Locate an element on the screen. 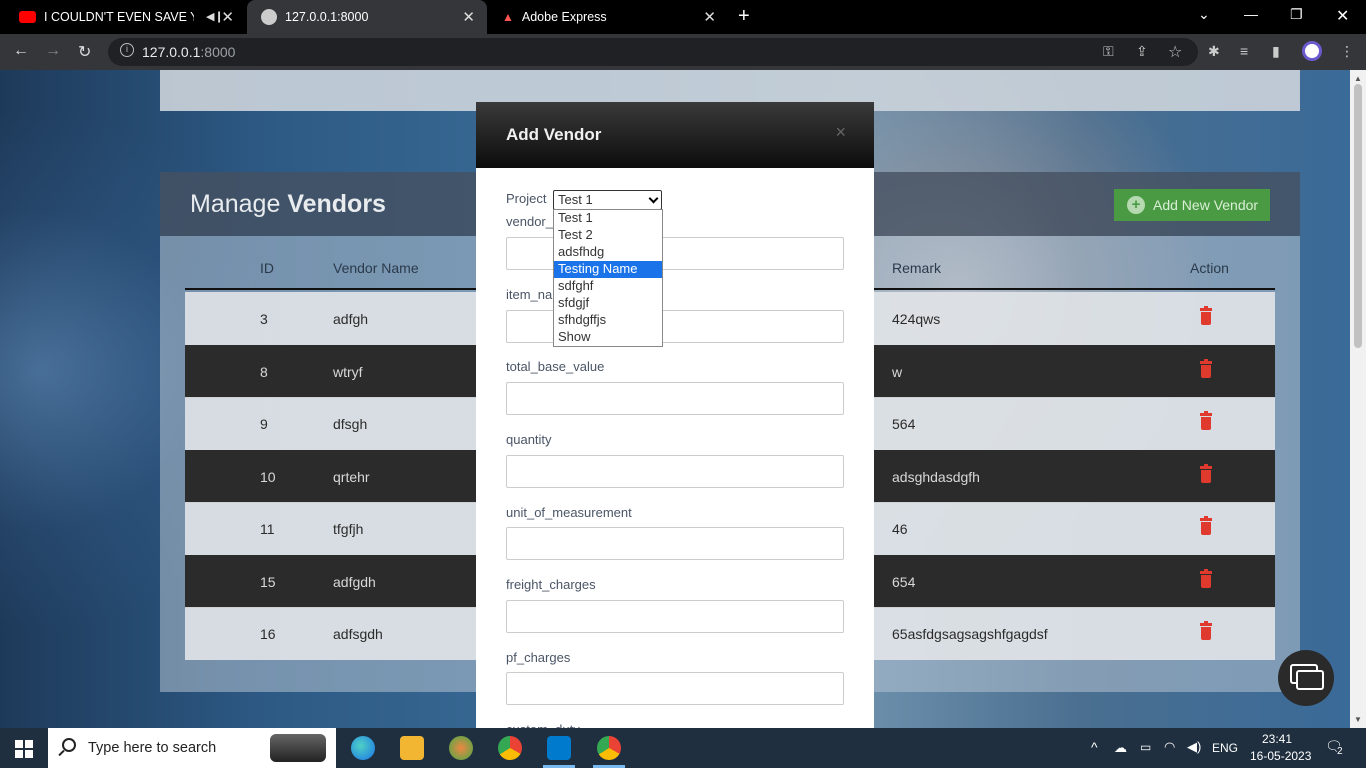  cell-id: 9 is located at coordinates (264, 424).